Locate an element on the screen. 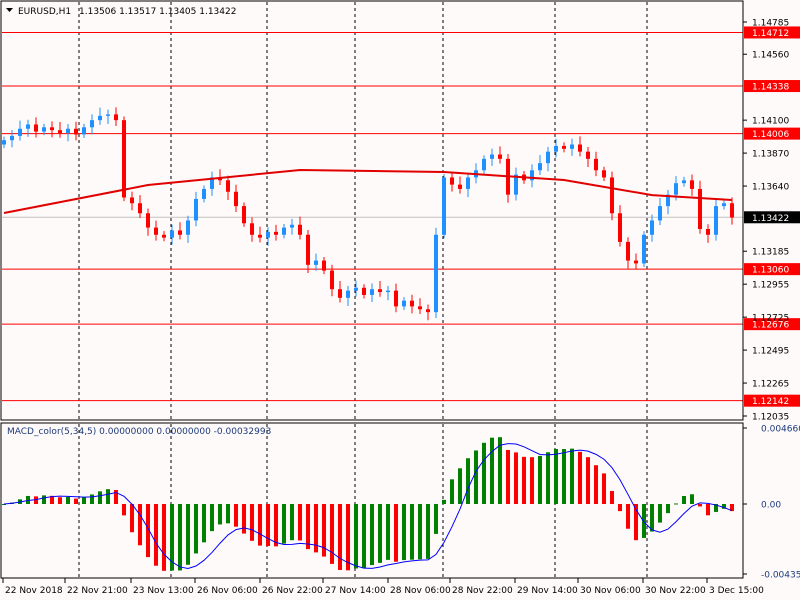  macd-tick-label: 0.004660 is located at coordinates (780, 430).